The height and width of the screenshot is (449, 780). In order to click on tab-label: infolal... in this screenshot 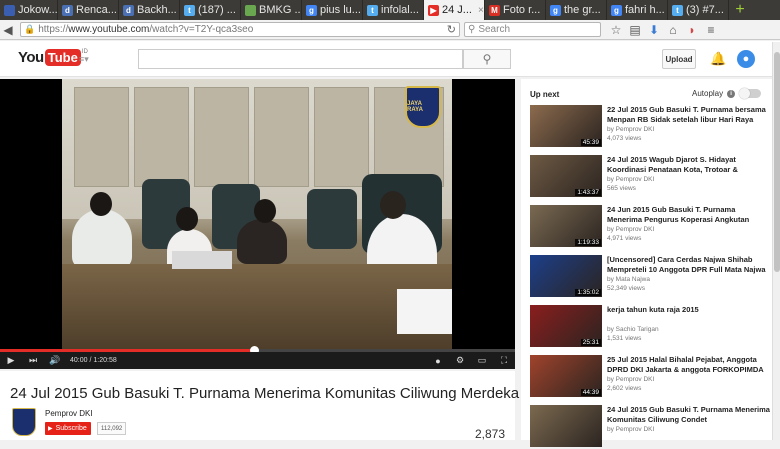, I will do `click(400, 10)`.